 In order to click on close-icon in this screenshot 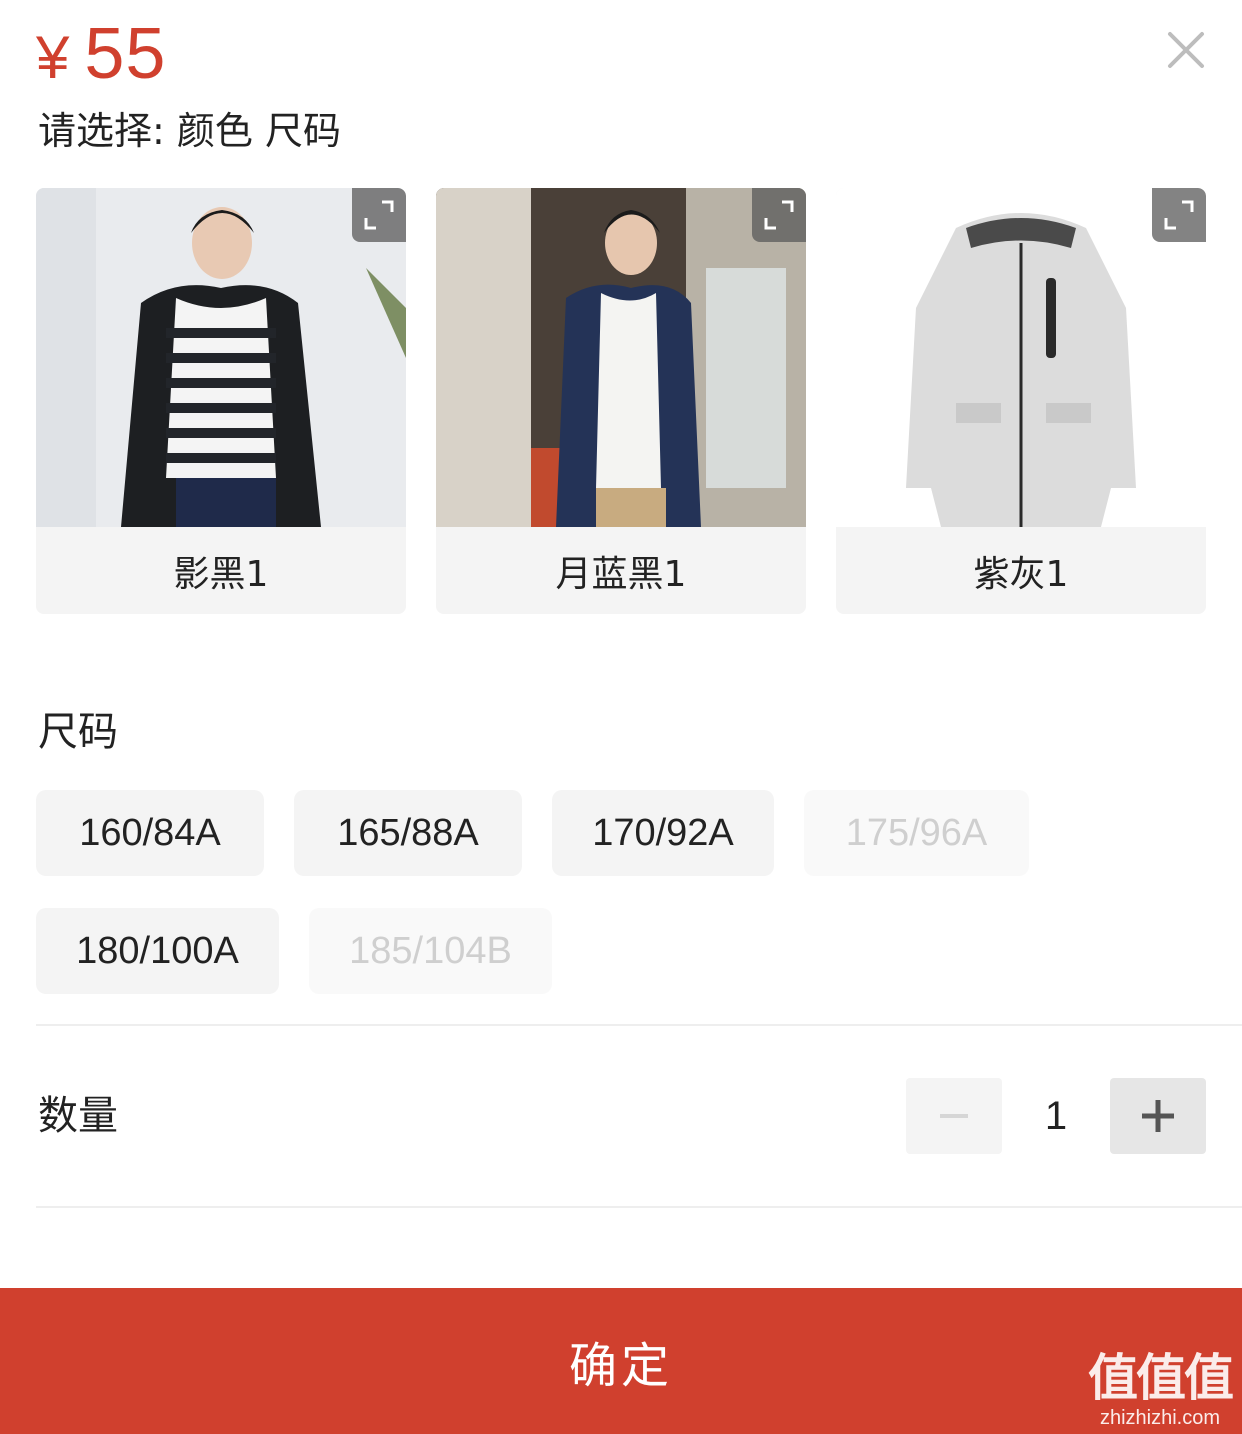, I will do `click(1186, 50)`.